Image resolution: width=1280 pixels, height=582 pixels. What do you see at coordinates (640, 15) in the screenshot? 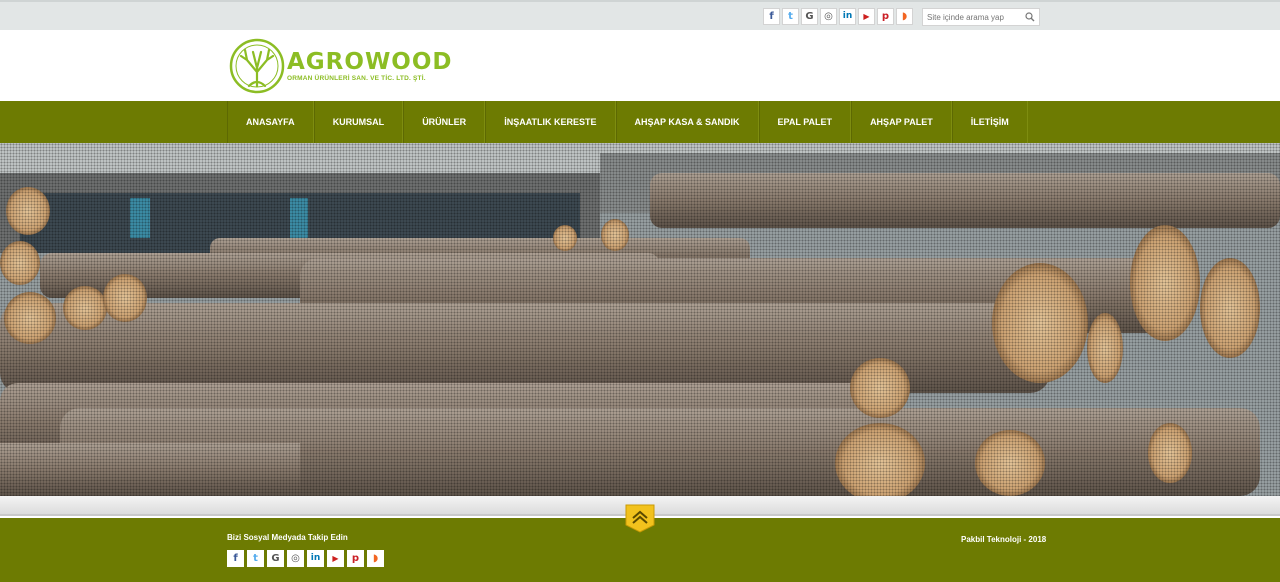
I see `top-bar: f t G ◎ in ▶ p ◗` at bounding box center [640, 15].